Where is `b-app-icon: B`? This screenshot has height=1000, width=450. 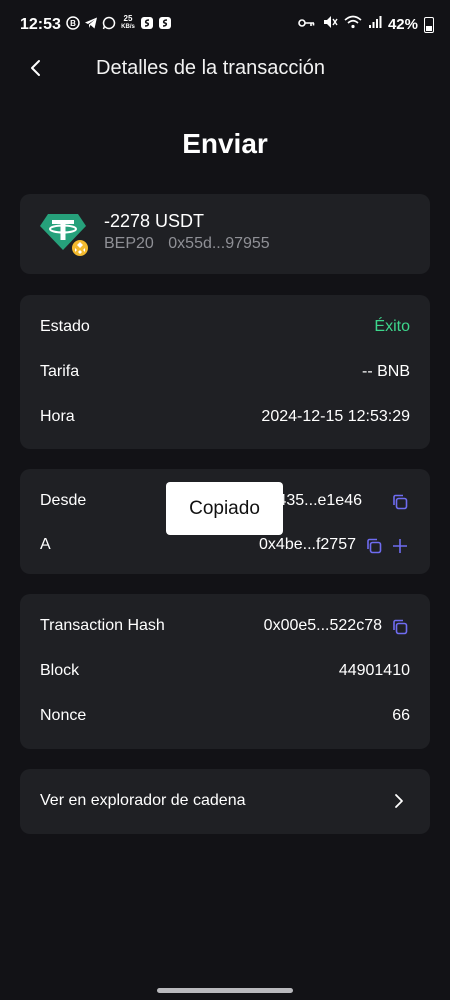
b-app-icon: B is located at coordinates (73, 23).